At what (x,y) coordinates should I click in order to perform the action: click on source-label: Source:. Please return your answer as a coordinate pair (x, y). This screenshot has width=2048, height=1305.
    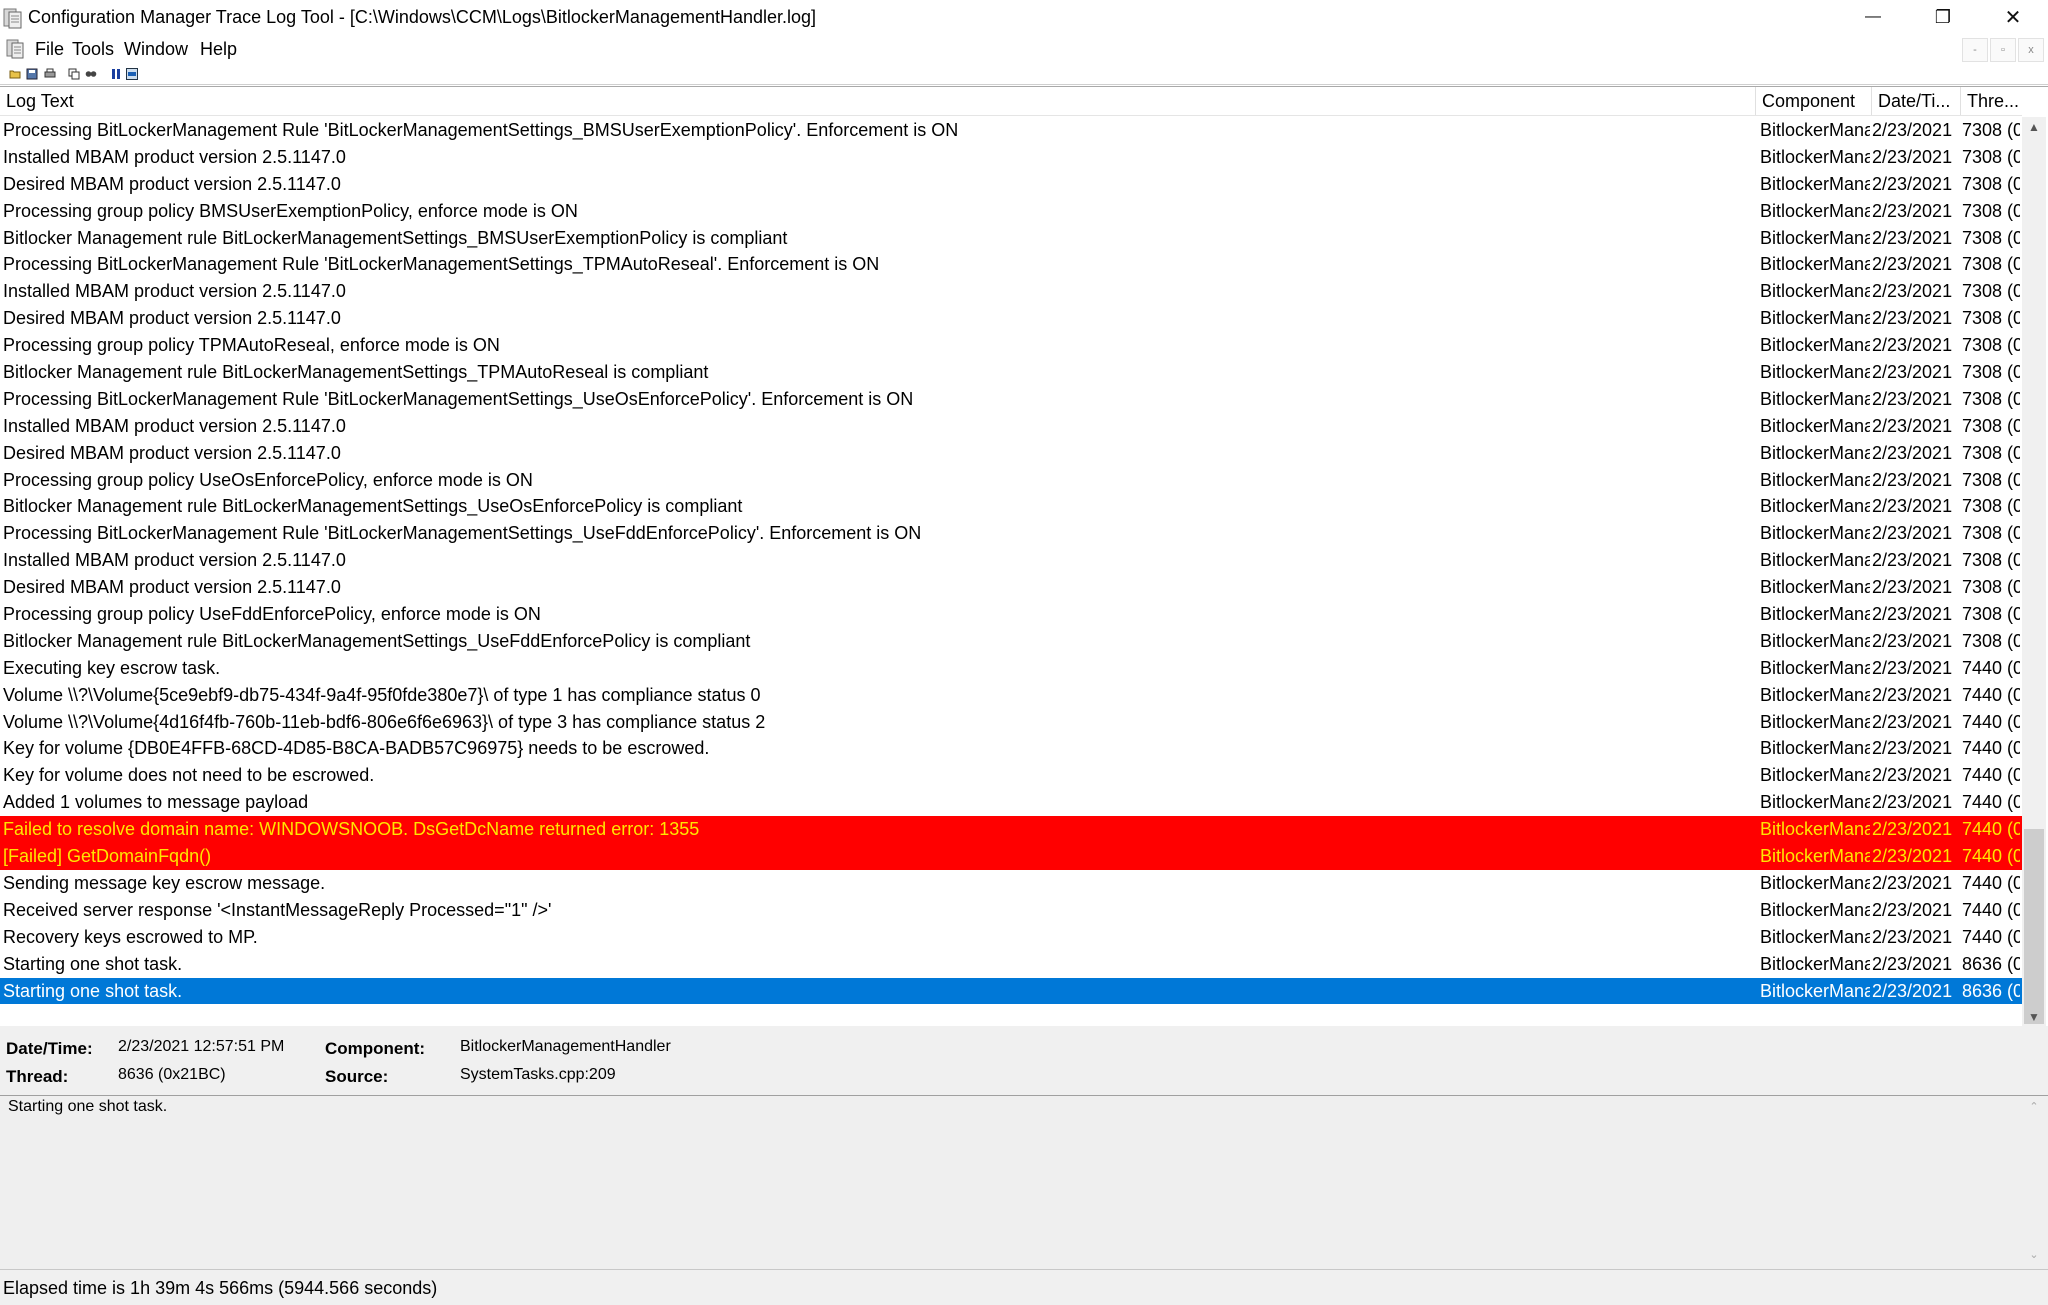
    Looking at the image, I should click on (357, 1076).